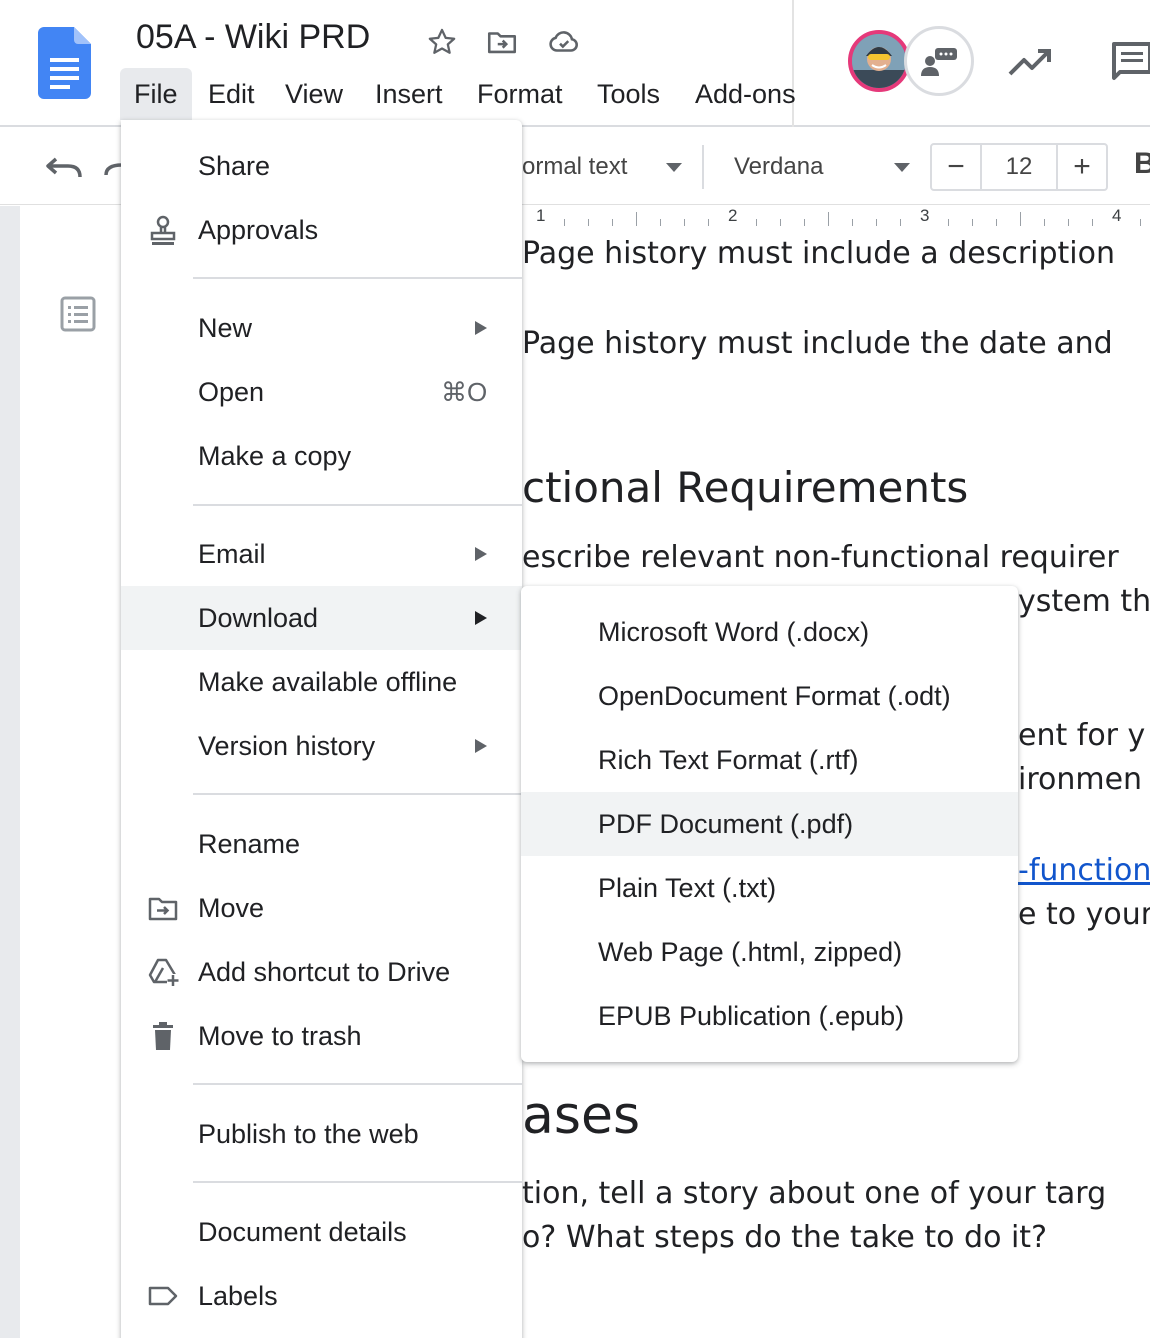 The image size is (1150, 1338). I want to click on download-pdf: PDF Document (.pdf), so click(769, 824).